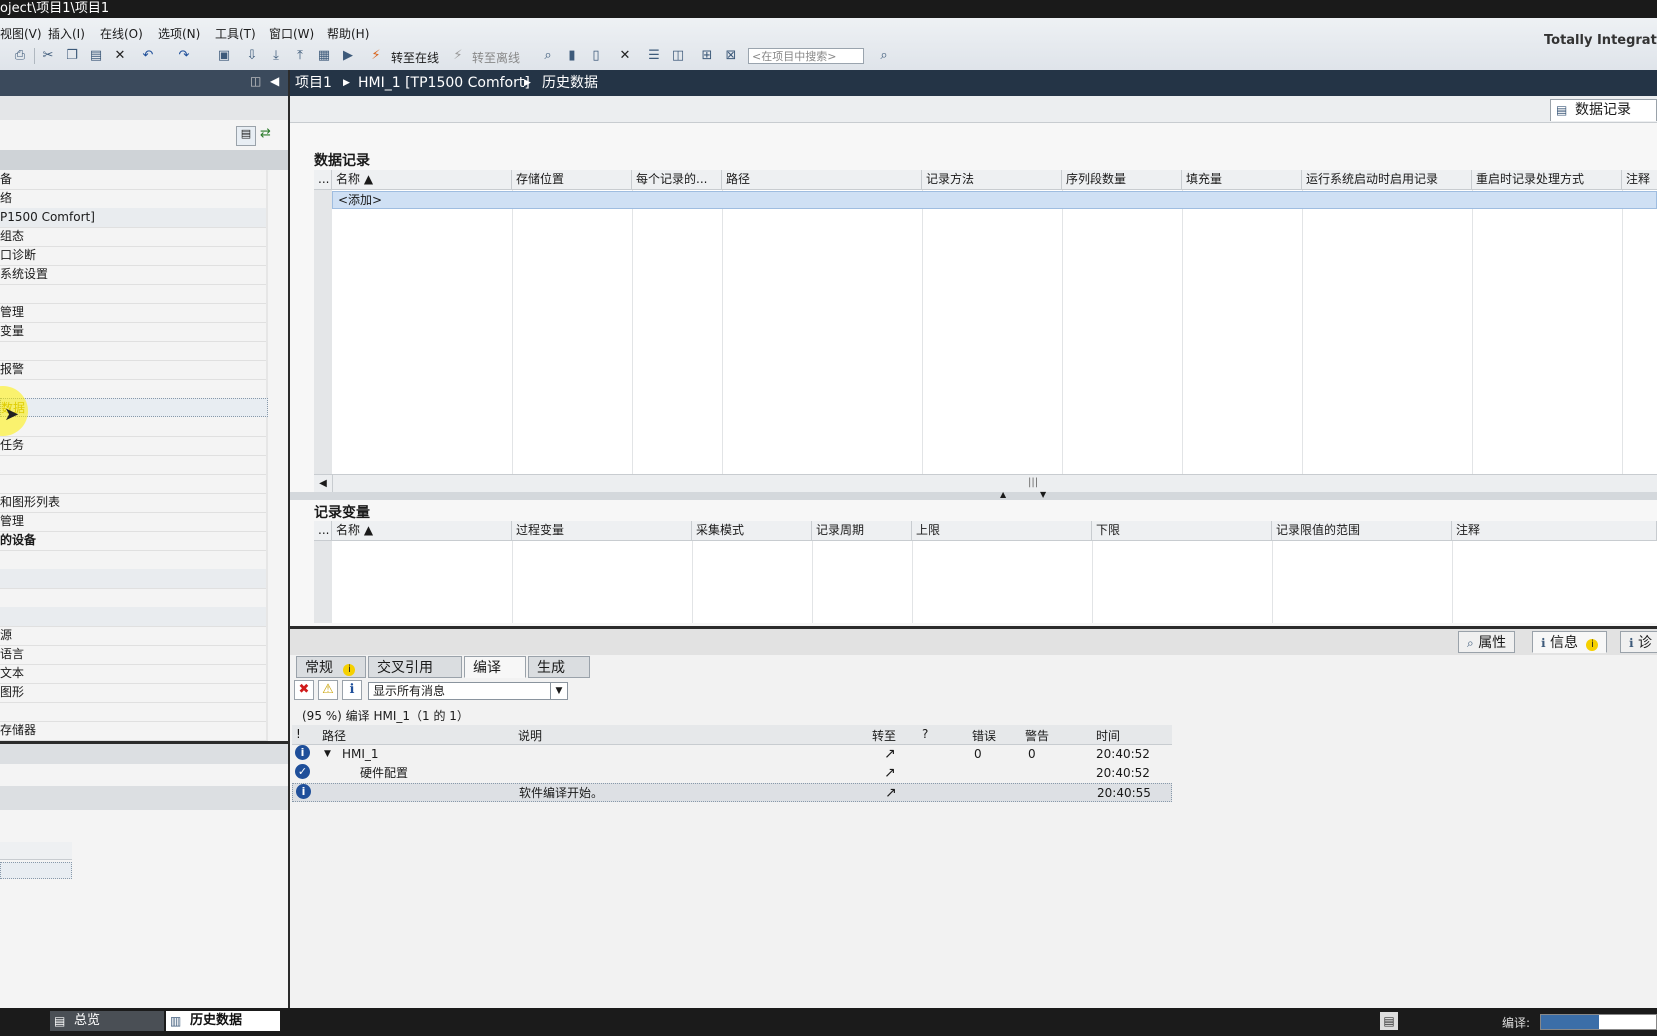 This screenshot has width=1657, height=1036. What do you see at coordinates (21, 33) in the screenshot?
I see `menu-view: 视图(V)` at bounding box center [21, 33].